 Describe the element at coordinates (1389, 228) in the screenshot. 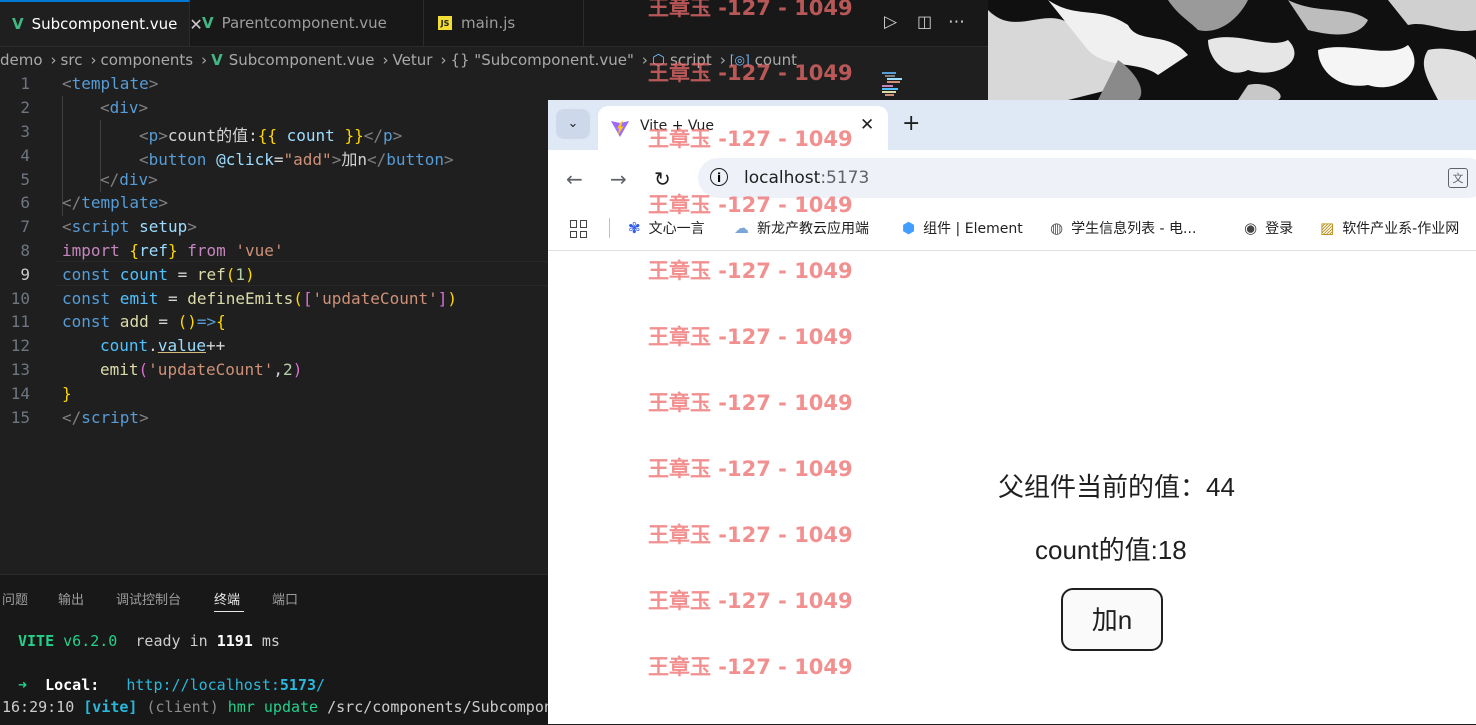

I see `bookmark-item: ▨ 软件产业系-作业网` at that location.